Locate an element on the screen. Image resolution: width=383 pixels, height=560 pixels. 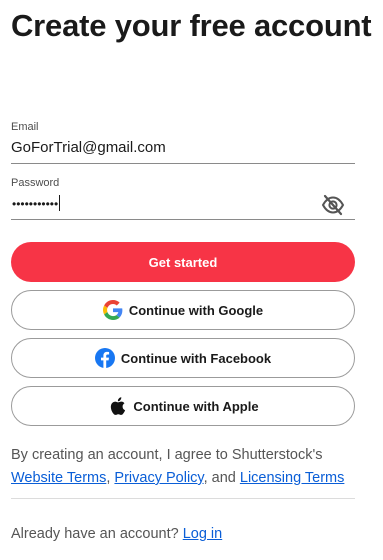
eye-slash-icon is located at coordinates (333, 205).